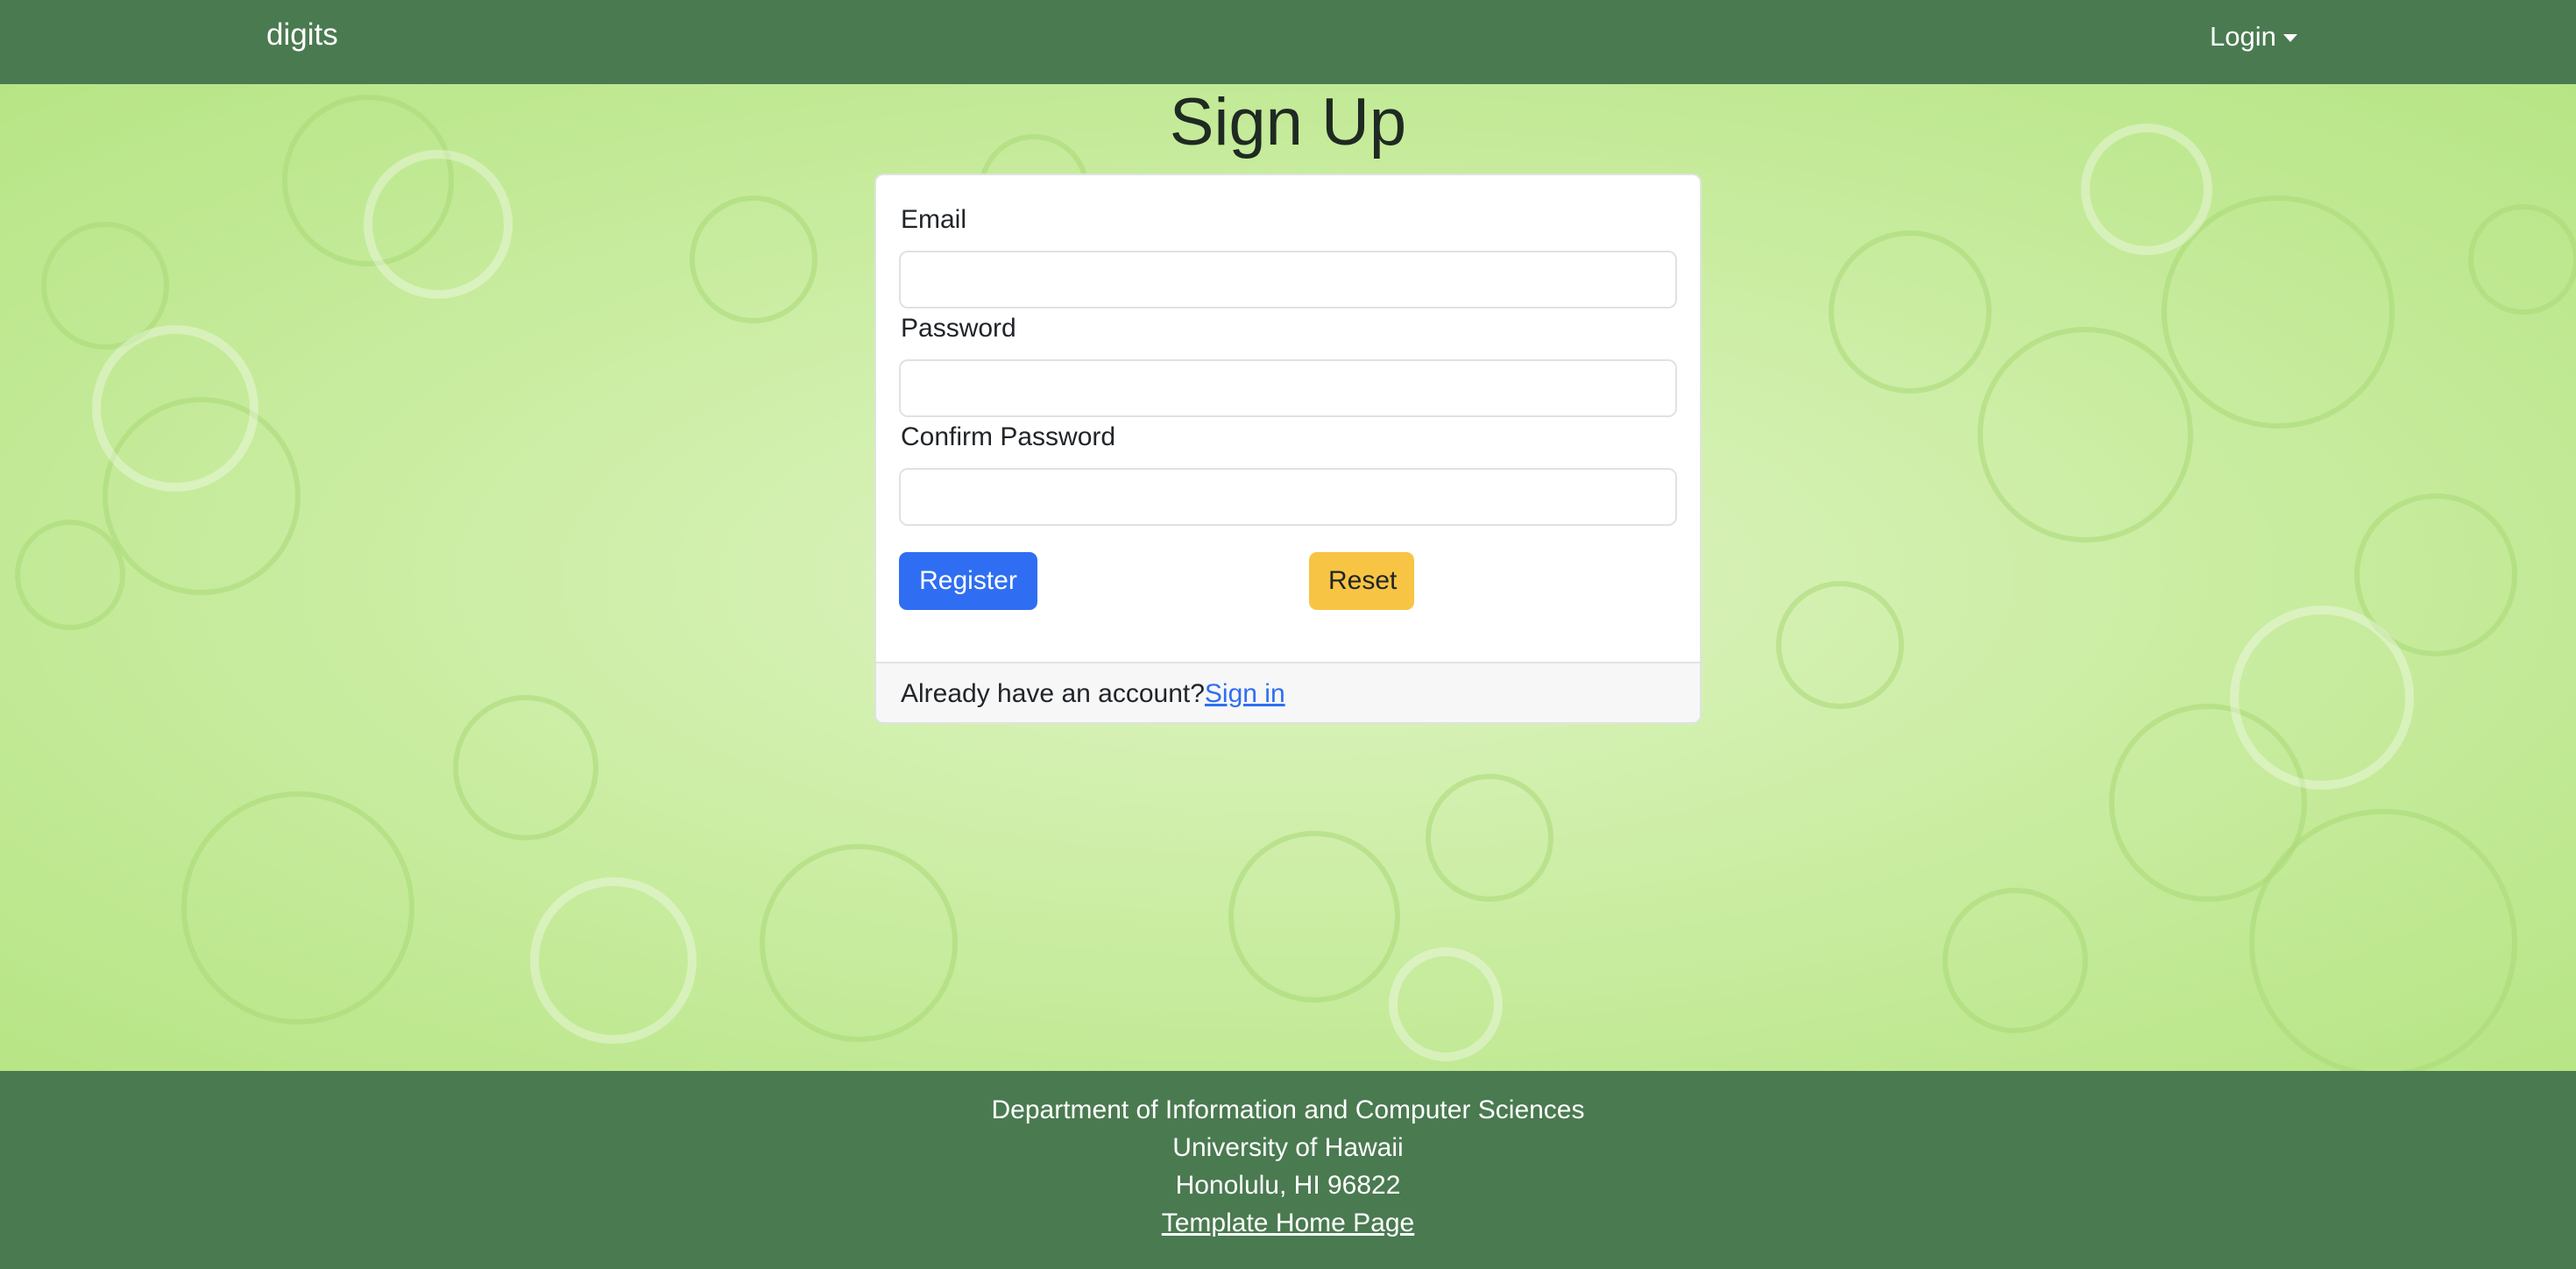 This screenshot has width=2576, height=1269. What do you see at coordinates (1245, 693) in the screenshot?
I see `signin-link: Sign in` at bounding box center [1245, 693].